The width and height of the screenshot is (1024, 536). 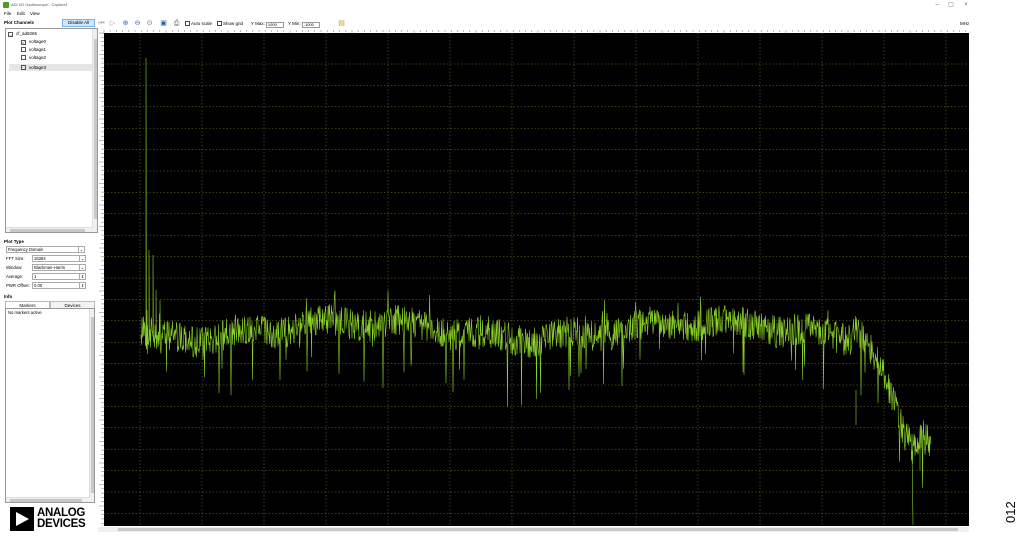 I want to click on info-heading: Info, so click(x=8, y=296).